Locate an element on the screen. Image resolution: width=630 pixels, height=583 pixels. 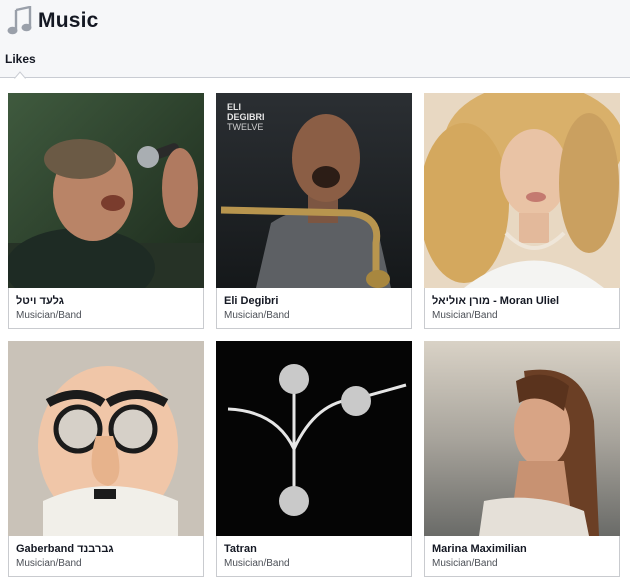
album-cover-saxophonist-photo: ELI DEGIBRI TWELVE is located at coordinates (314, 190).